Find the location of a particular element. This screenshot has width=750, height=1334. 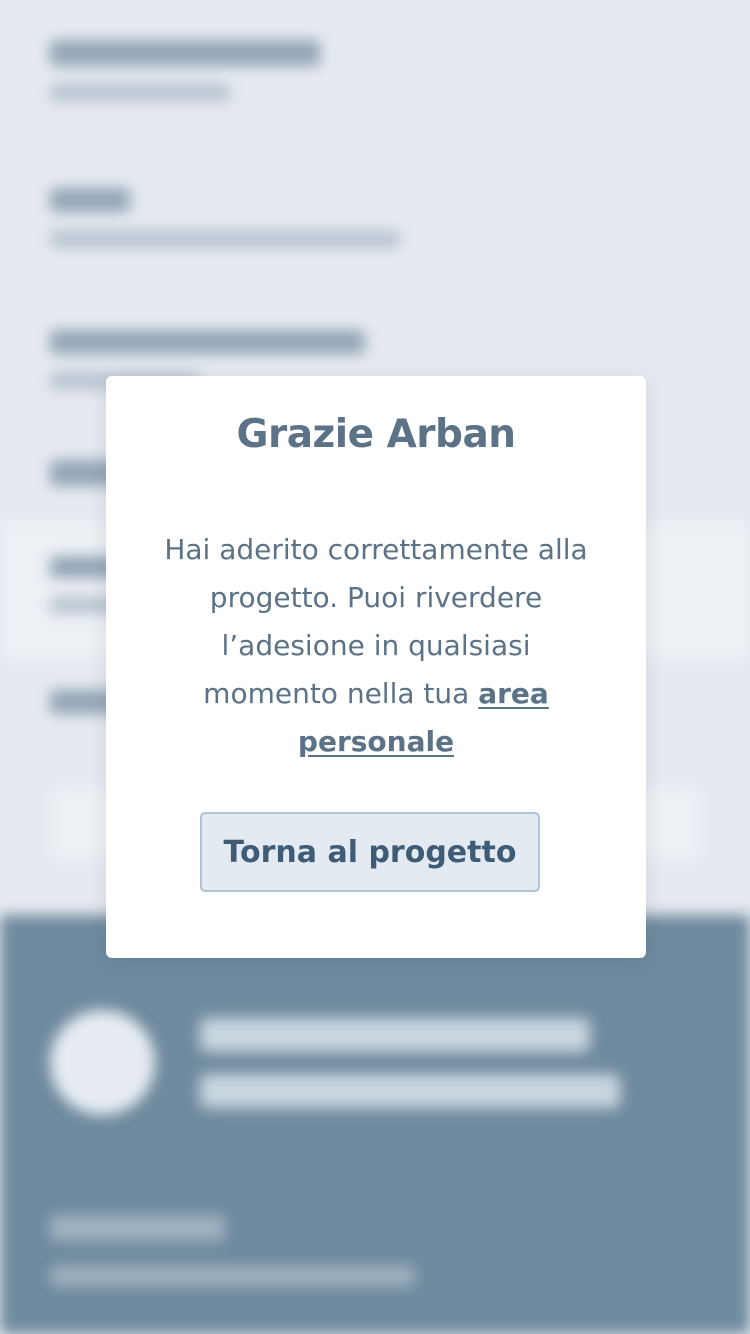

back-to-project-button: Torna al progetto is located at coordinates (370, 852).